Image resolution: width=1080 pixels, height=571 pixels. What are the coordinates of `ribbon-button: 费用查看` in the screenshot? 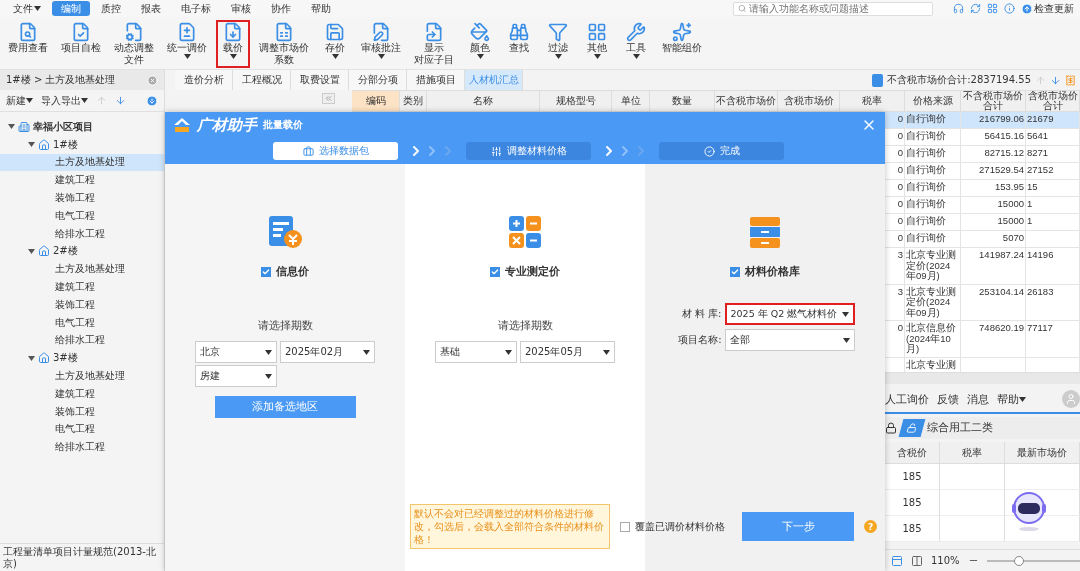 It's located at (28, 44).